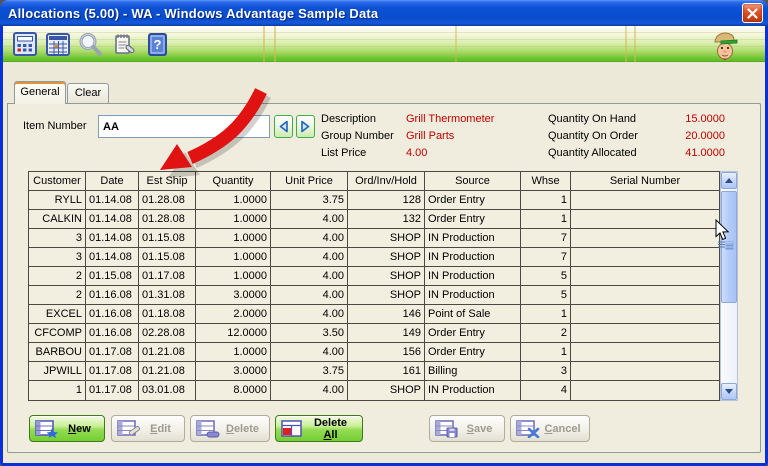 This screenshot has width=768, height=466. What do you see at coordinates (233, 181) in the screenshot?
I see `column-header: Quantity` at bounding box center [233, 181].